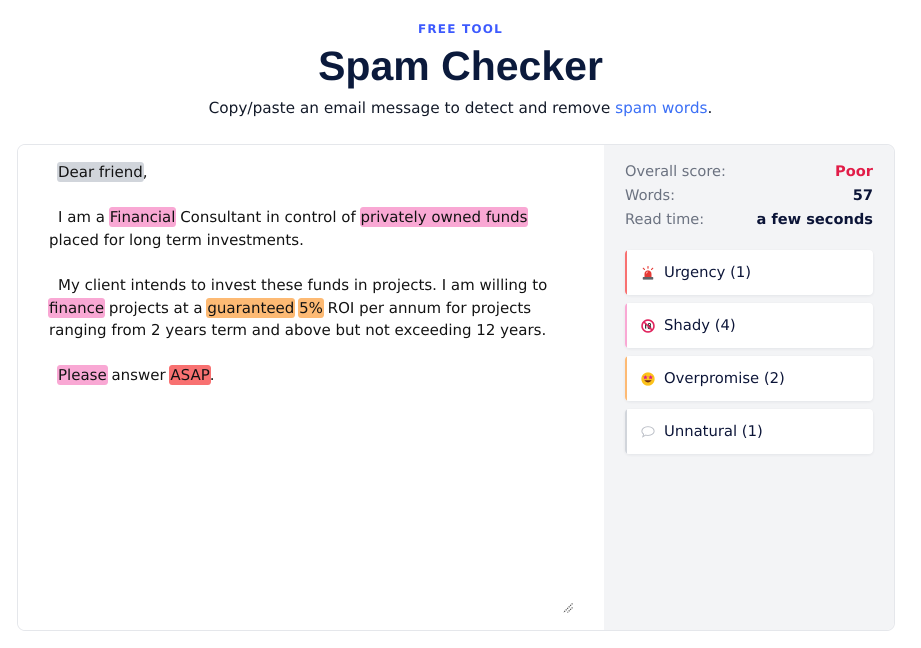 The height and width of the screenshot is (648, 921). I want to click on siren-icon, so click(648, 273).